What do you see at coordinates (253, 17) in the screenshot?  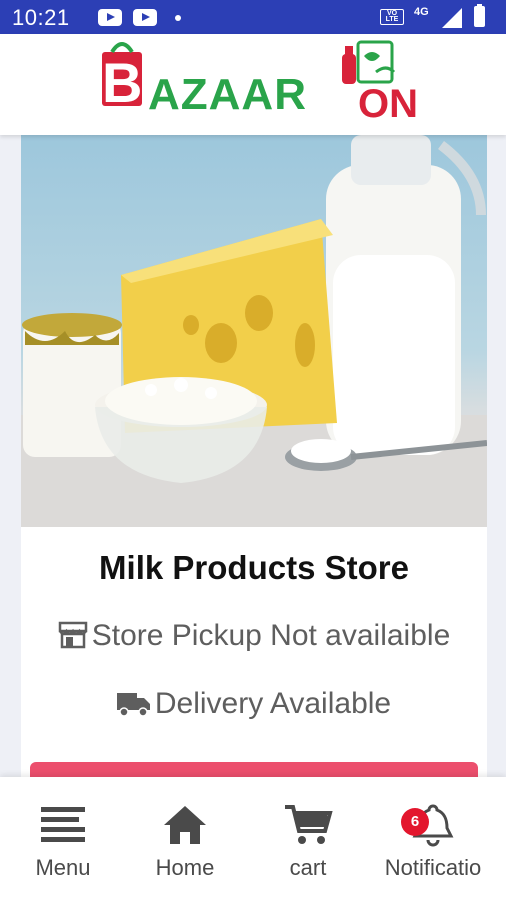 I see `status-bar: 10:21 VO LTE 4G` at bounding box center [253, 17].